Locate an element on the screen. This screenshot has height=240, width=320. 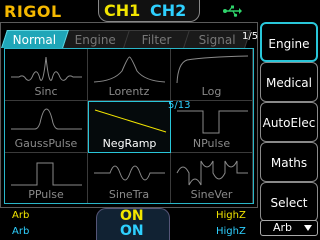
tab-normal: Normal is located at coordinates (35, 39).